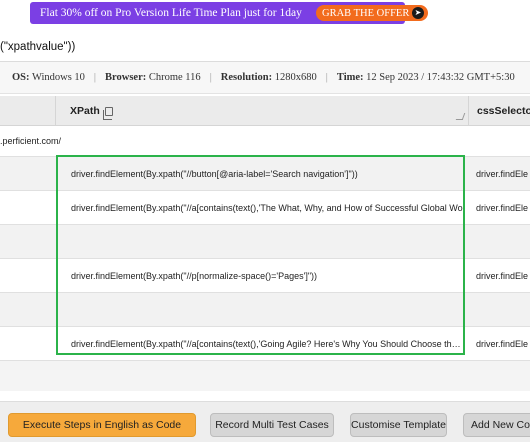 This screenshot has height=442, width=530. I want to click on column-header-css-label: cssSelector, so click(503, 111).